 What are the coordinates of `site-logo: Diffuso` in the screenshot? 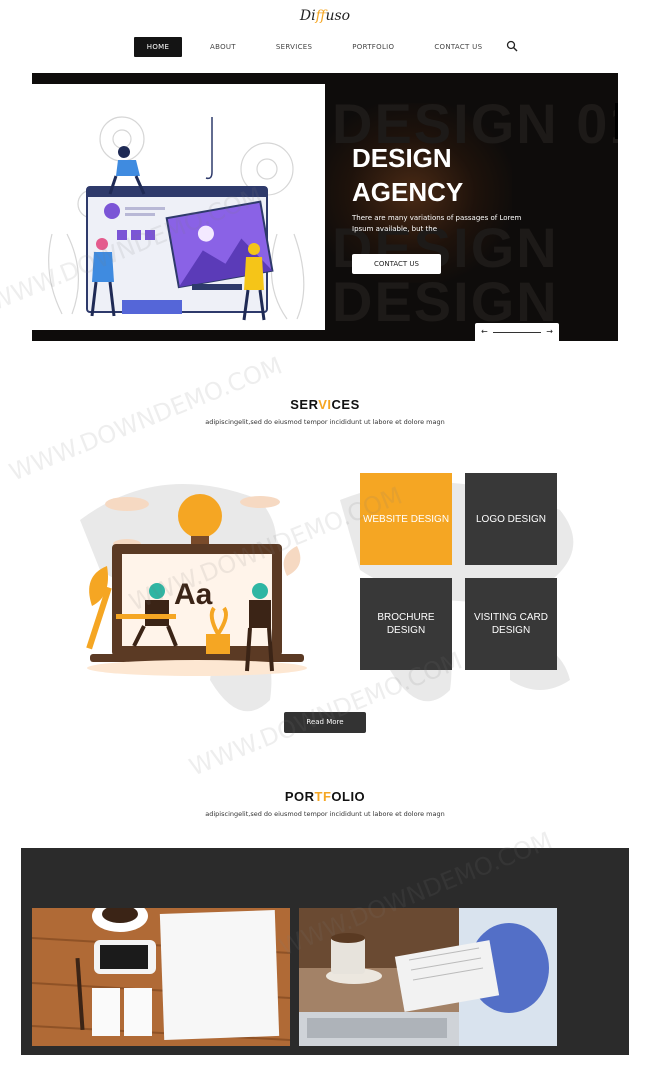 It's located at (325, 16).